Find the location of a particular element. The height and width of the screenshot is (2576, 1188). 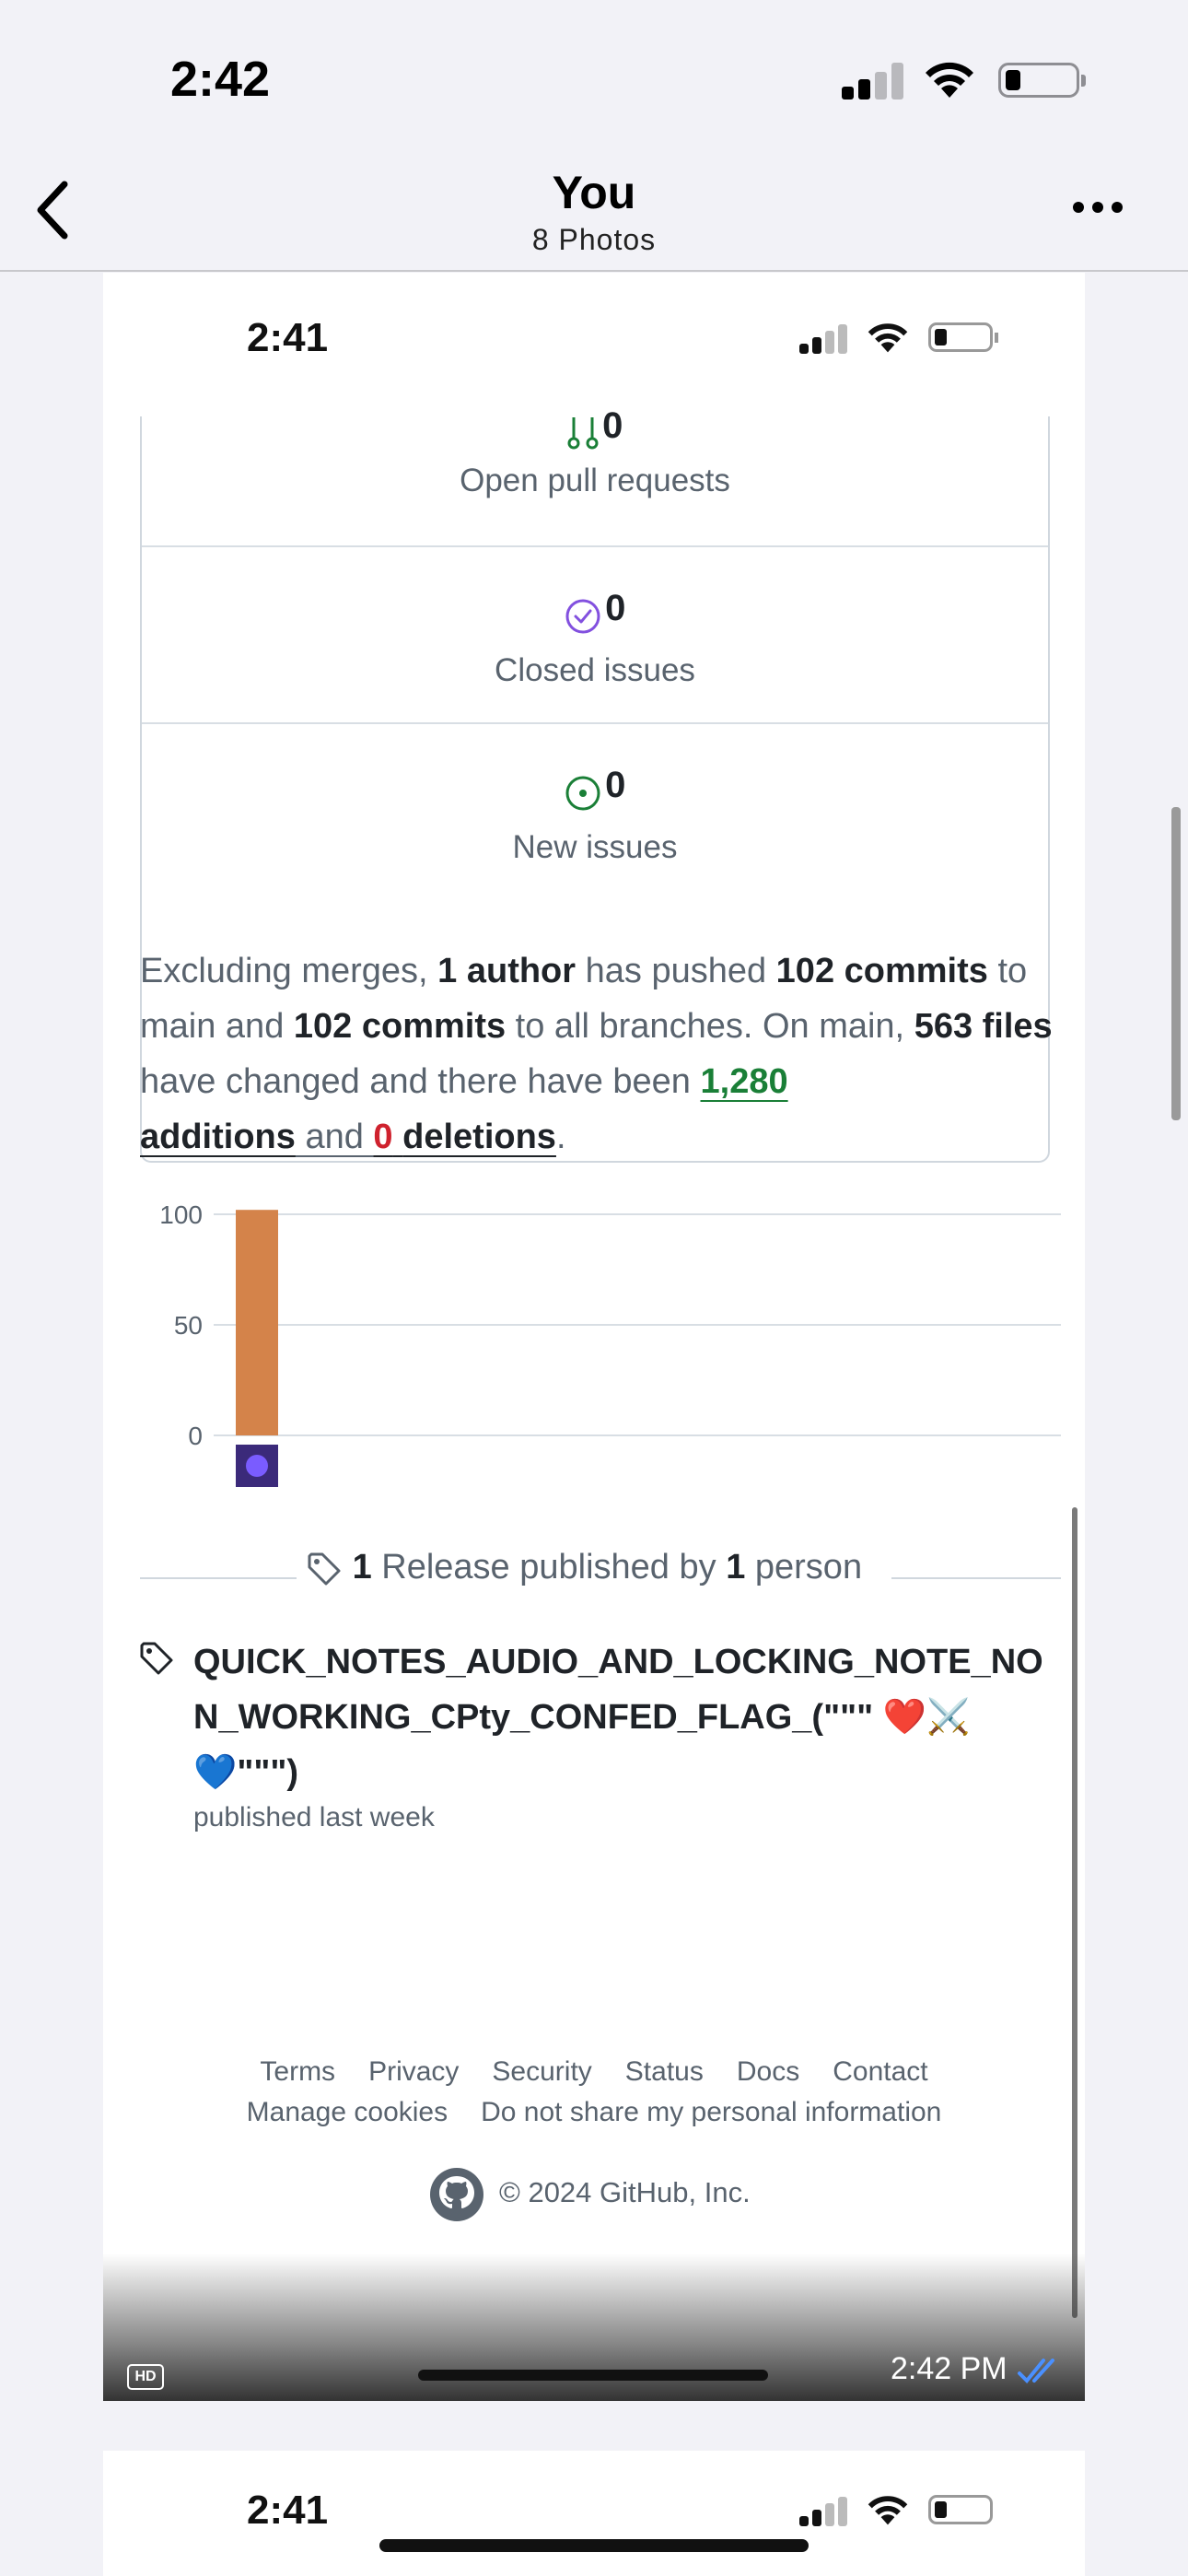

release-count: 1 is located at coordinates (362, 1567).